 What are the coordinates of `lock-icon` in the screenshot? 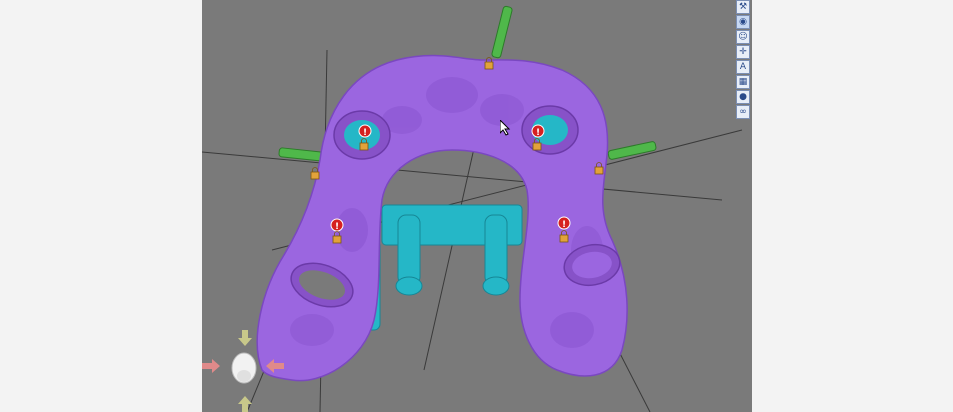 It's located at (315, 173).